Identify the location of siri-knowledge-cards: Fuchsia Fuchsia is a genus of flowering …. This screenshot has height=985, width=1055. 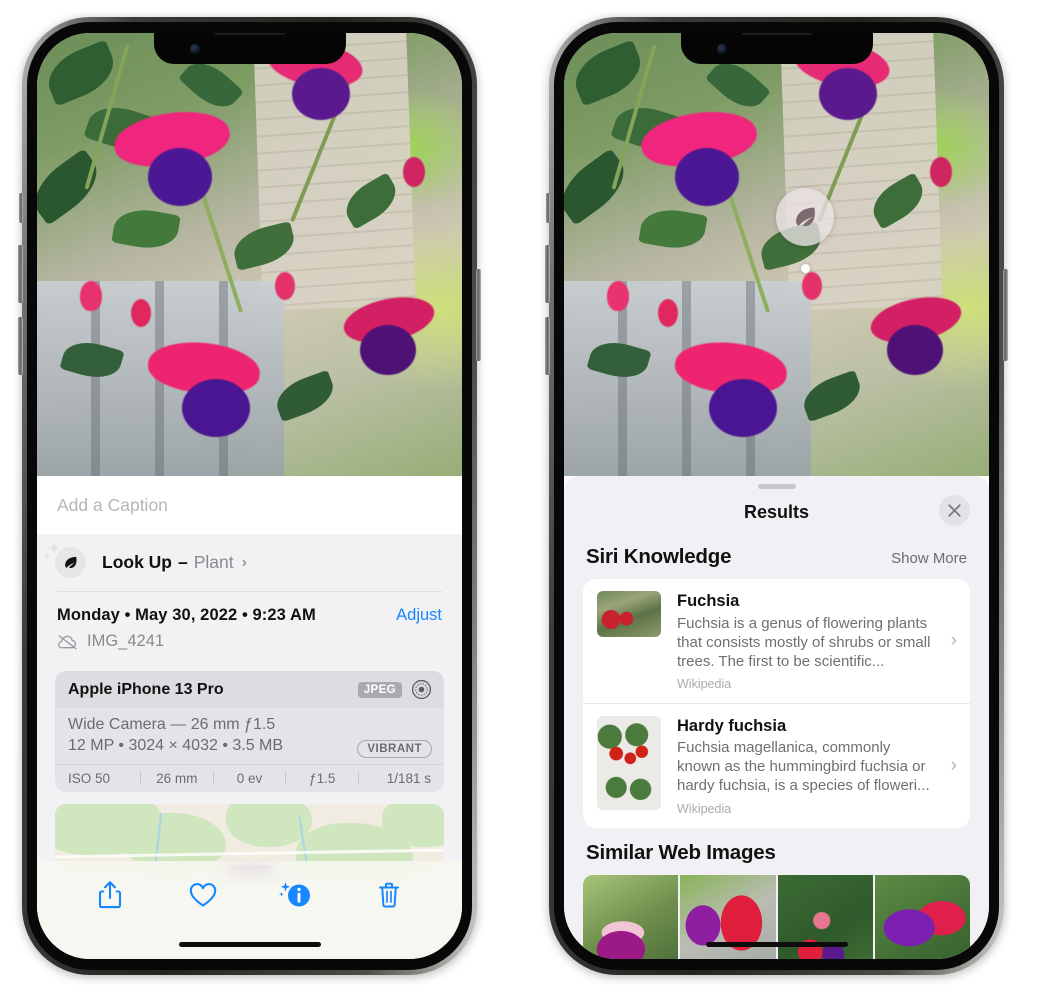
(776, 703).